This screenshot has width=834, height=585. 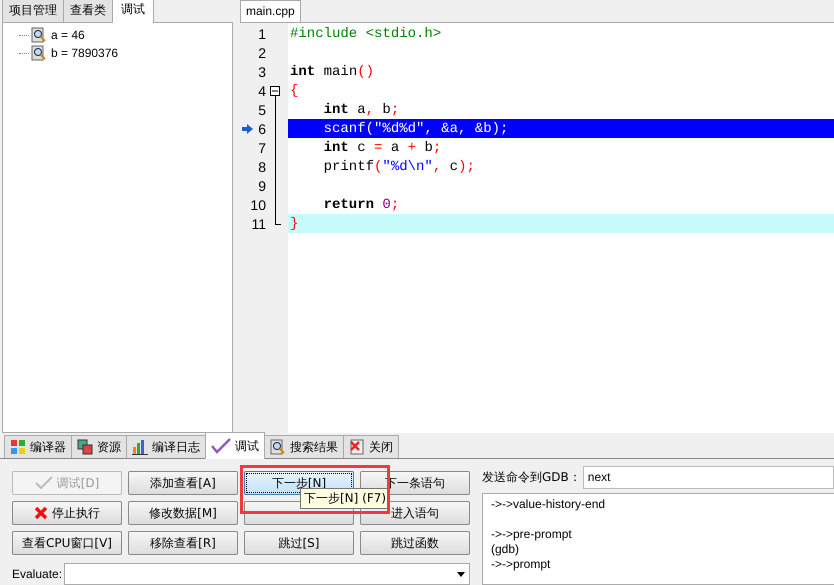 What do you see at coordinates (261, 186) in the screenshot?
I see `line-number: 9` at bounding box center [261, 186].